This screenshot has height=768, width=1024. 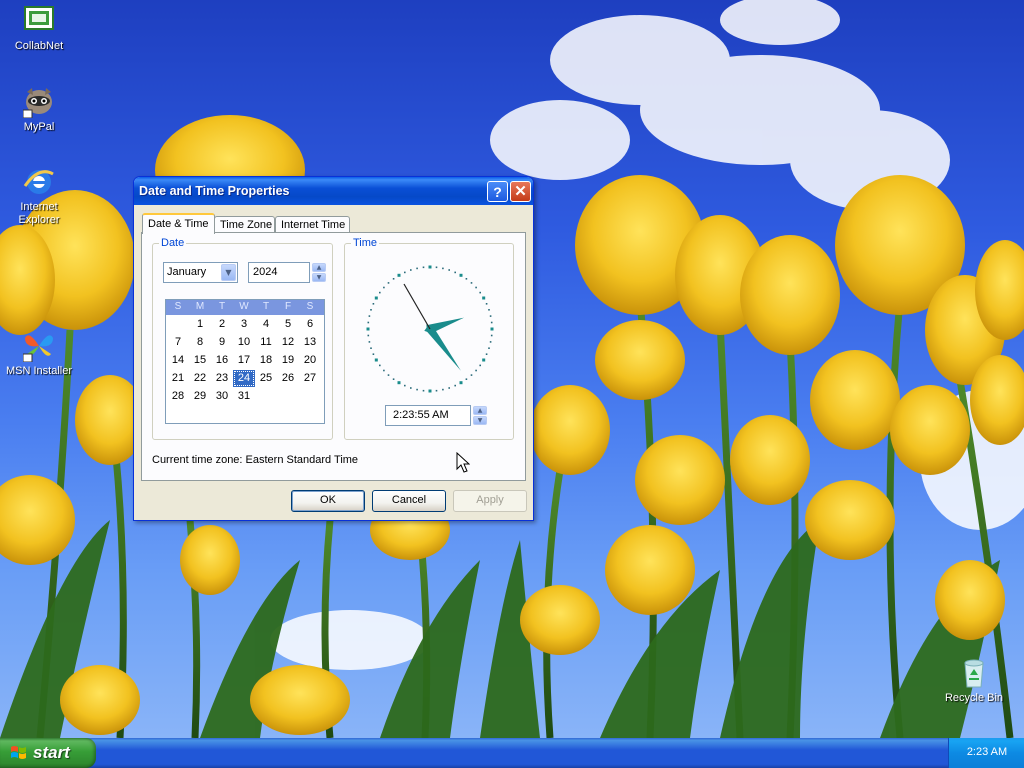 I want to click on calendar-day: 17, so click(x=244, y=360).